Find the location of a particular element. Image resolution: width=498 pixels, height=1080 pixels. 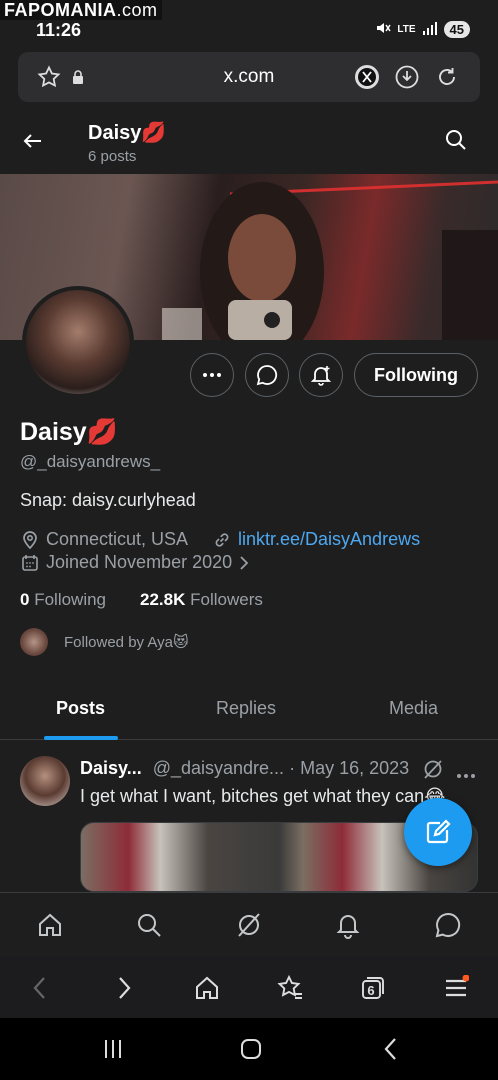

tab-replies: Replies is located at coordinates (246, 708).